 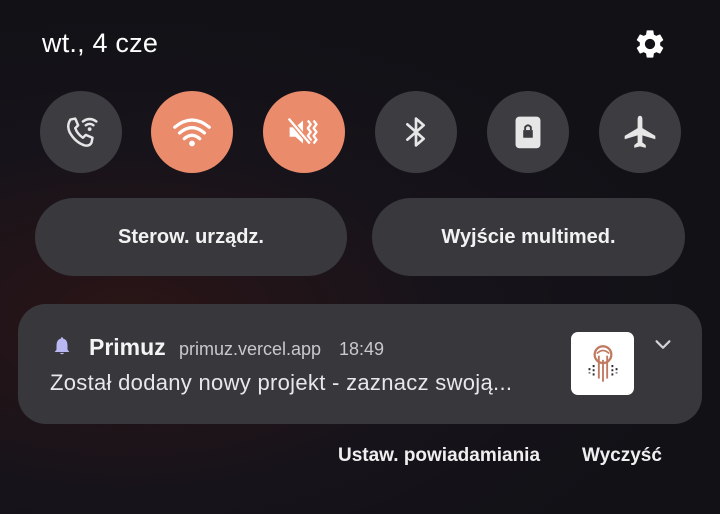 I want to click on bell-icon, so click(x=62, y=346).